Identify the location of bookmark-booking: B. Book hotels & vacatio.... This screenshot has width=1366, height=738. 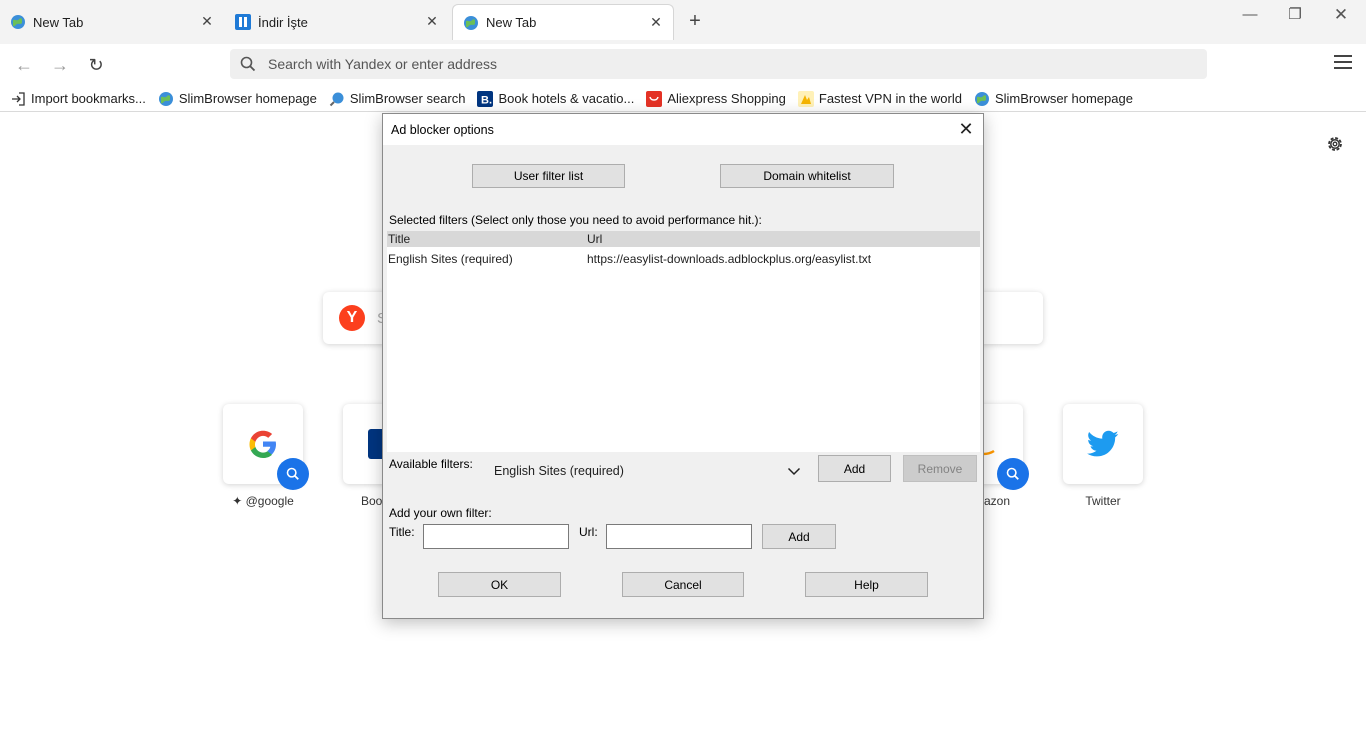
(555, 98).